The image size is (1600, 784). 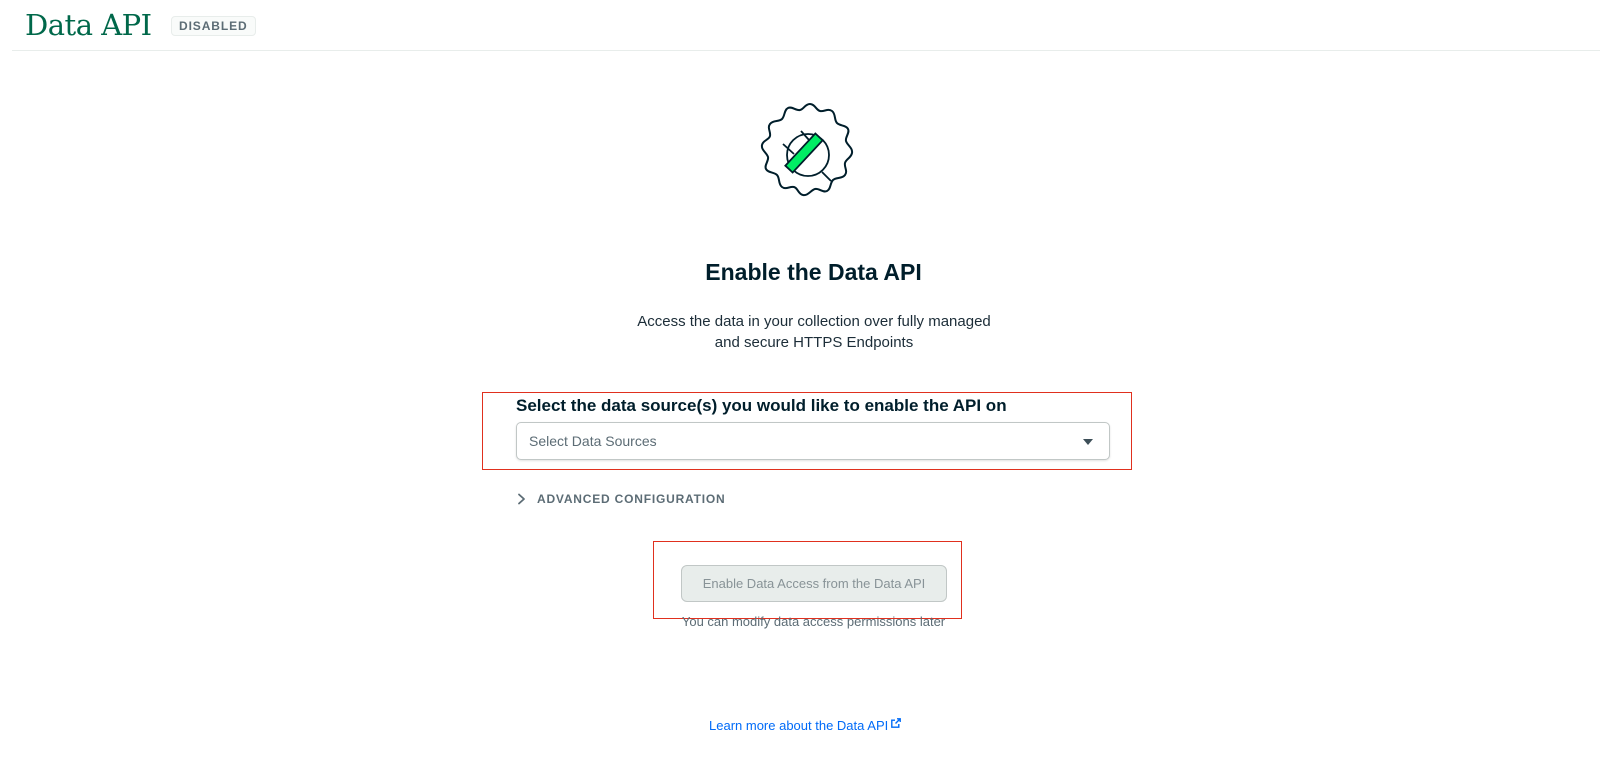 I want to click on gear-plug-icon, so click(x=807, y=149).